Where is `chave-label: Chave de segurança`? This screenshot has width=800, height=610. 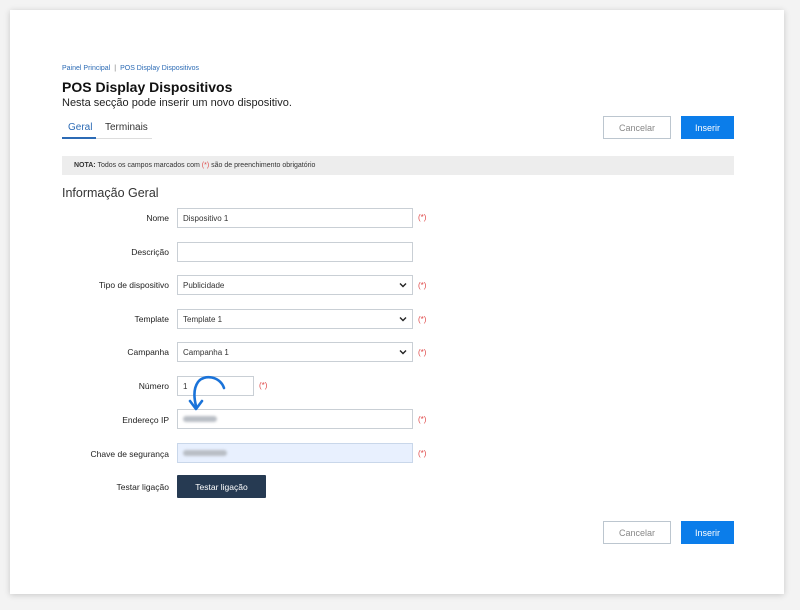 chave-label: Chave de segurança is located at coordinates (129, 454).